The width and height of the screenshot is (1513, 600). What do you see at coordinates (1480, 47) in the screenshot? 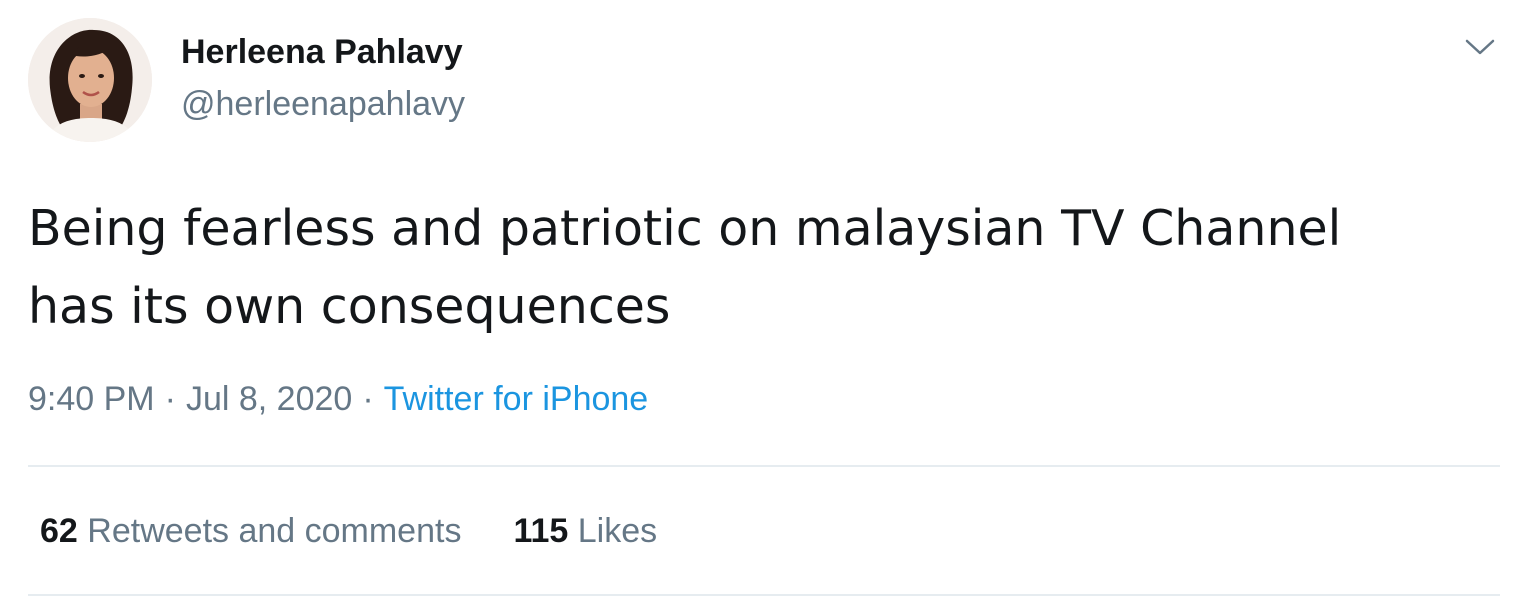
I see `chevron-down-icon` at bounding box center [1480, 47].